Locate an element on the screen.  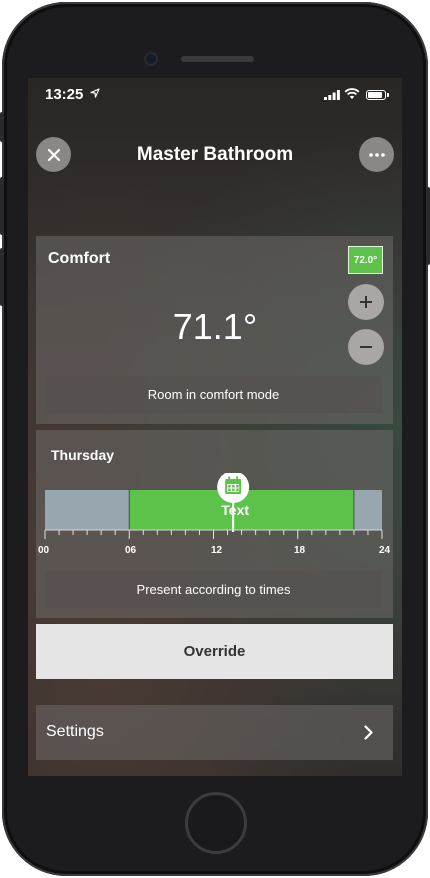
page-title: Master Bathroom is located at coordinates (215, 154).